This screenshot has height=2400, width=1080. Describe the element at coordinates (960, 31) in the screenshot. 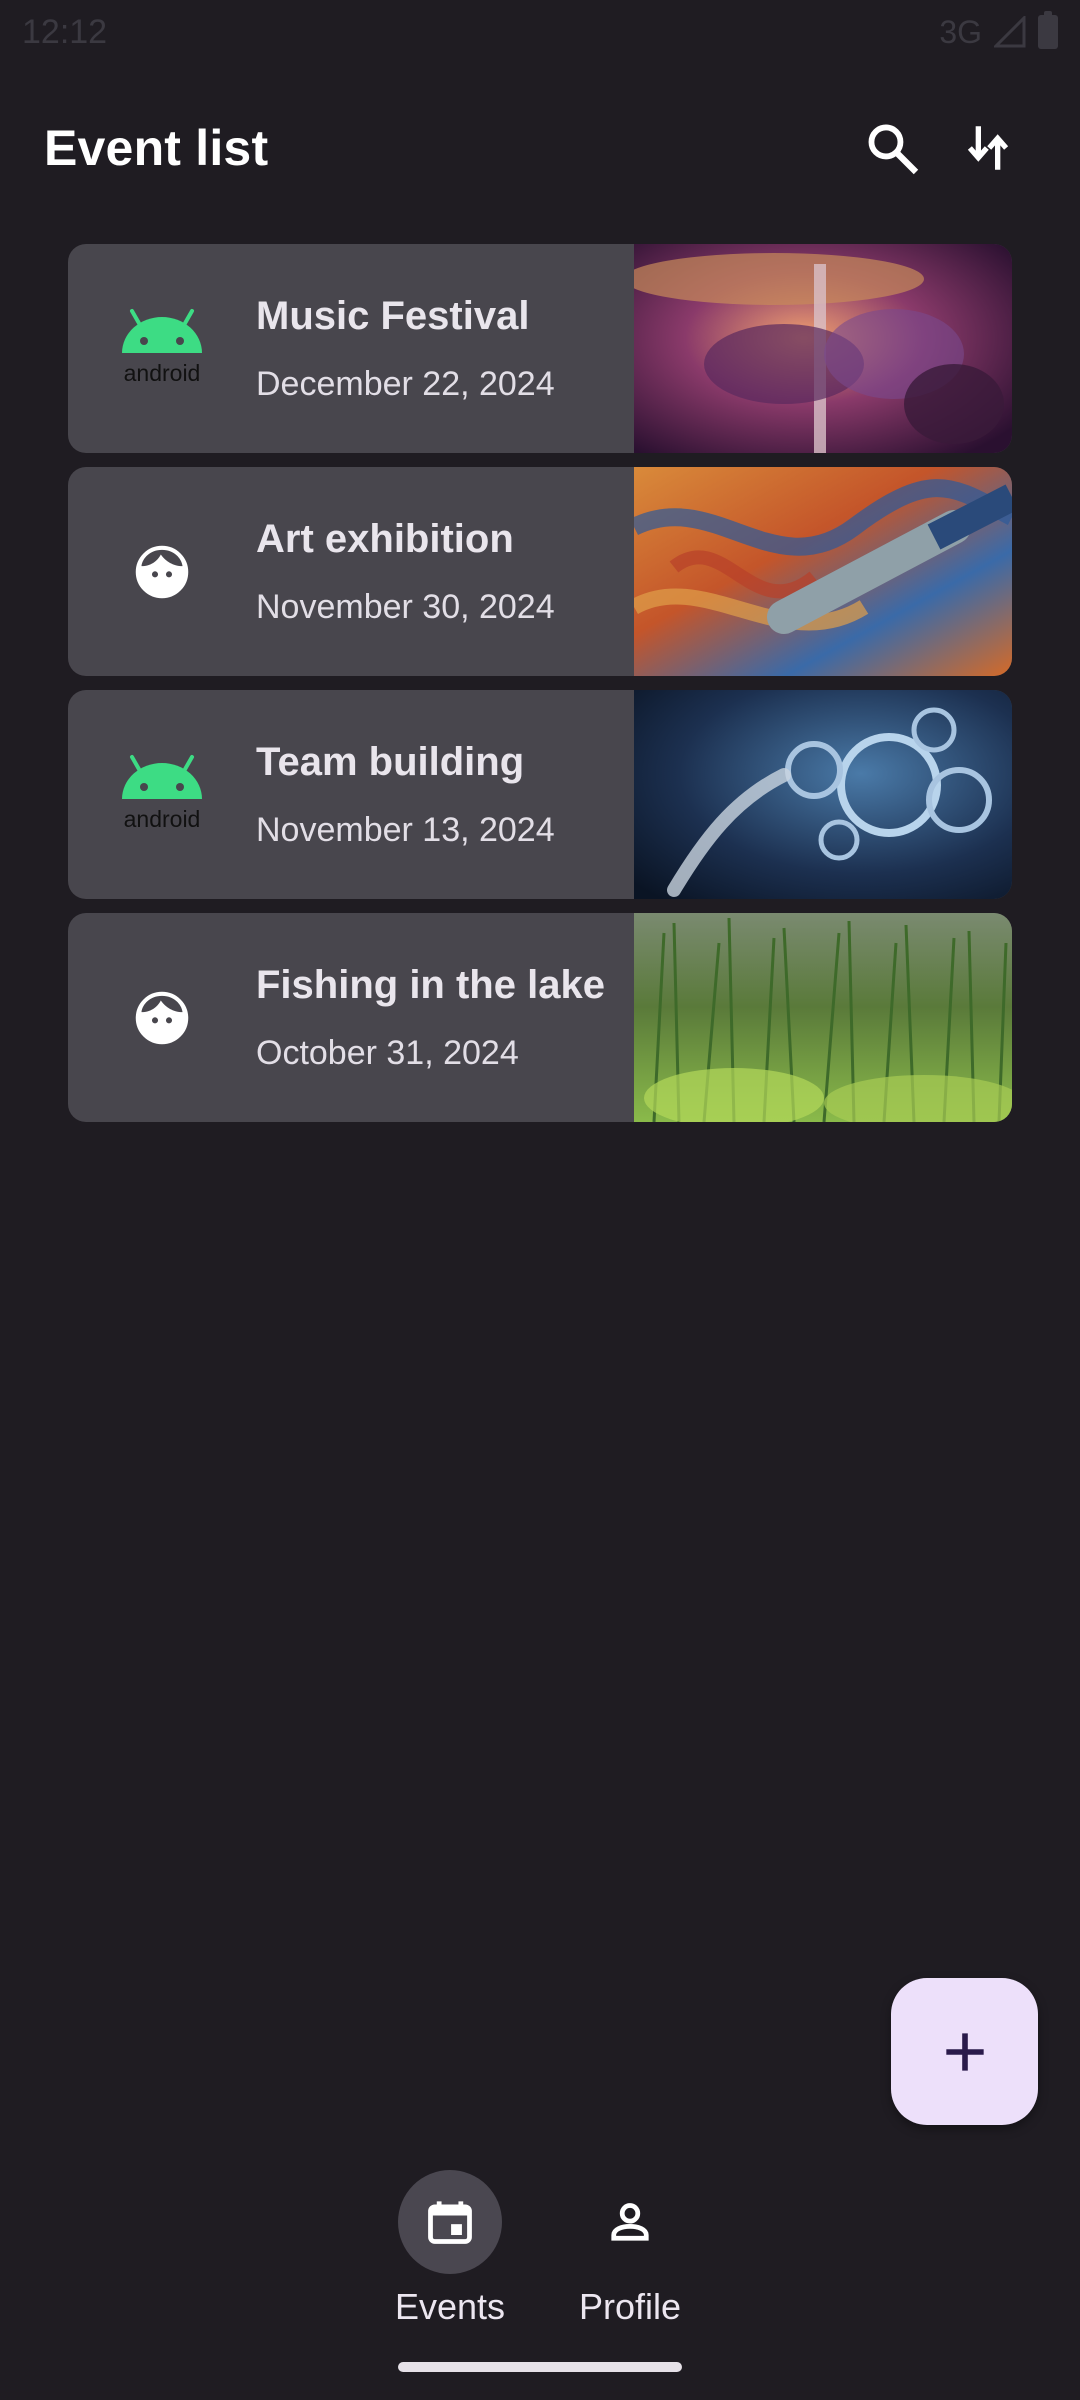

I see `network-type: 3G` at that location.